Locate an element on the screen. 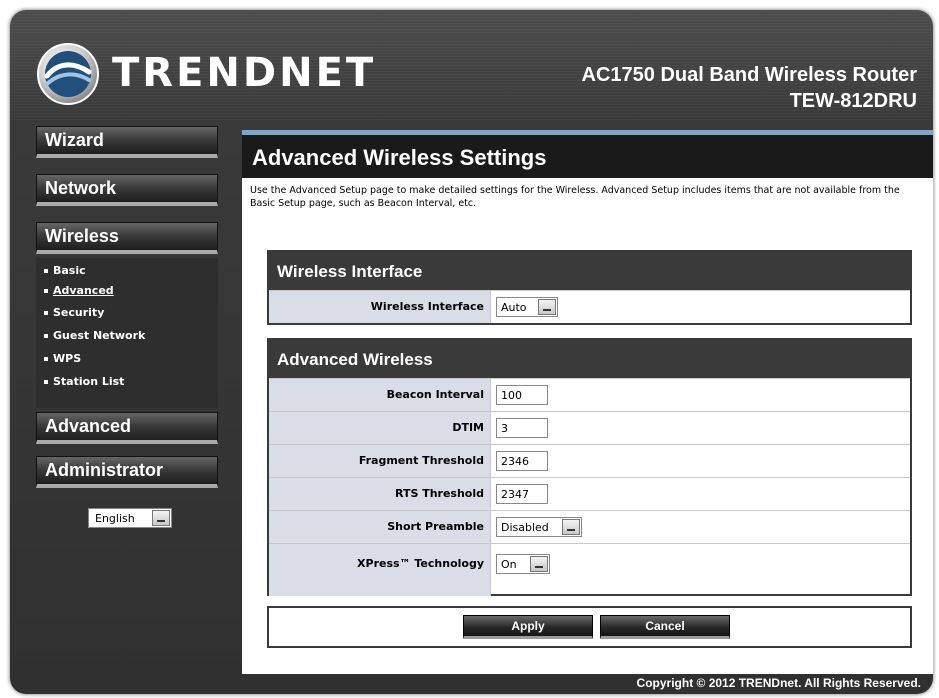  wireless-interface-select: Auto is located at coordinates (527, 307).